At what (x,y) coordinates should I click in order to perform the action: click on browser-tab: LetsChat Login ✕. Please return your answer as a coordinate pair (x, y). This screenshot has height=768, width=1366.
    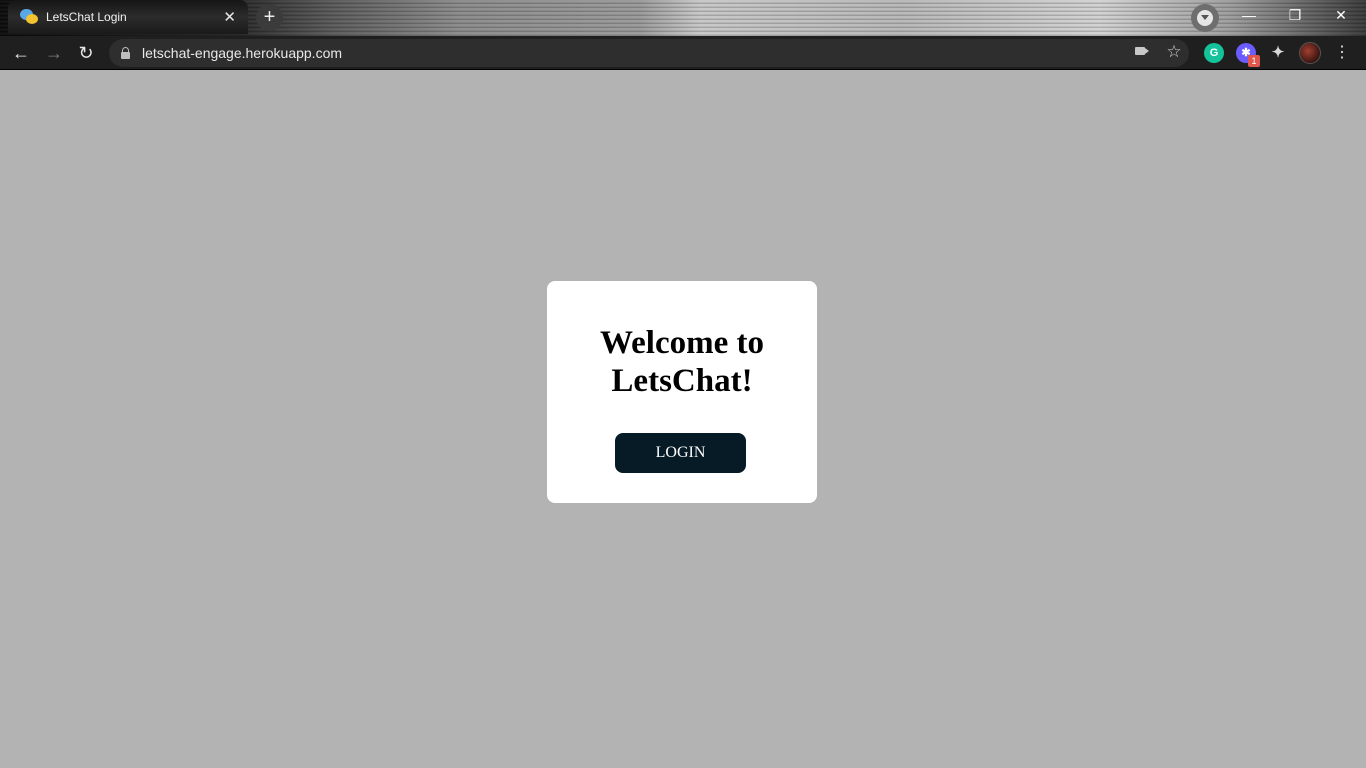
    Looking at the image, I should click on (128, 17).